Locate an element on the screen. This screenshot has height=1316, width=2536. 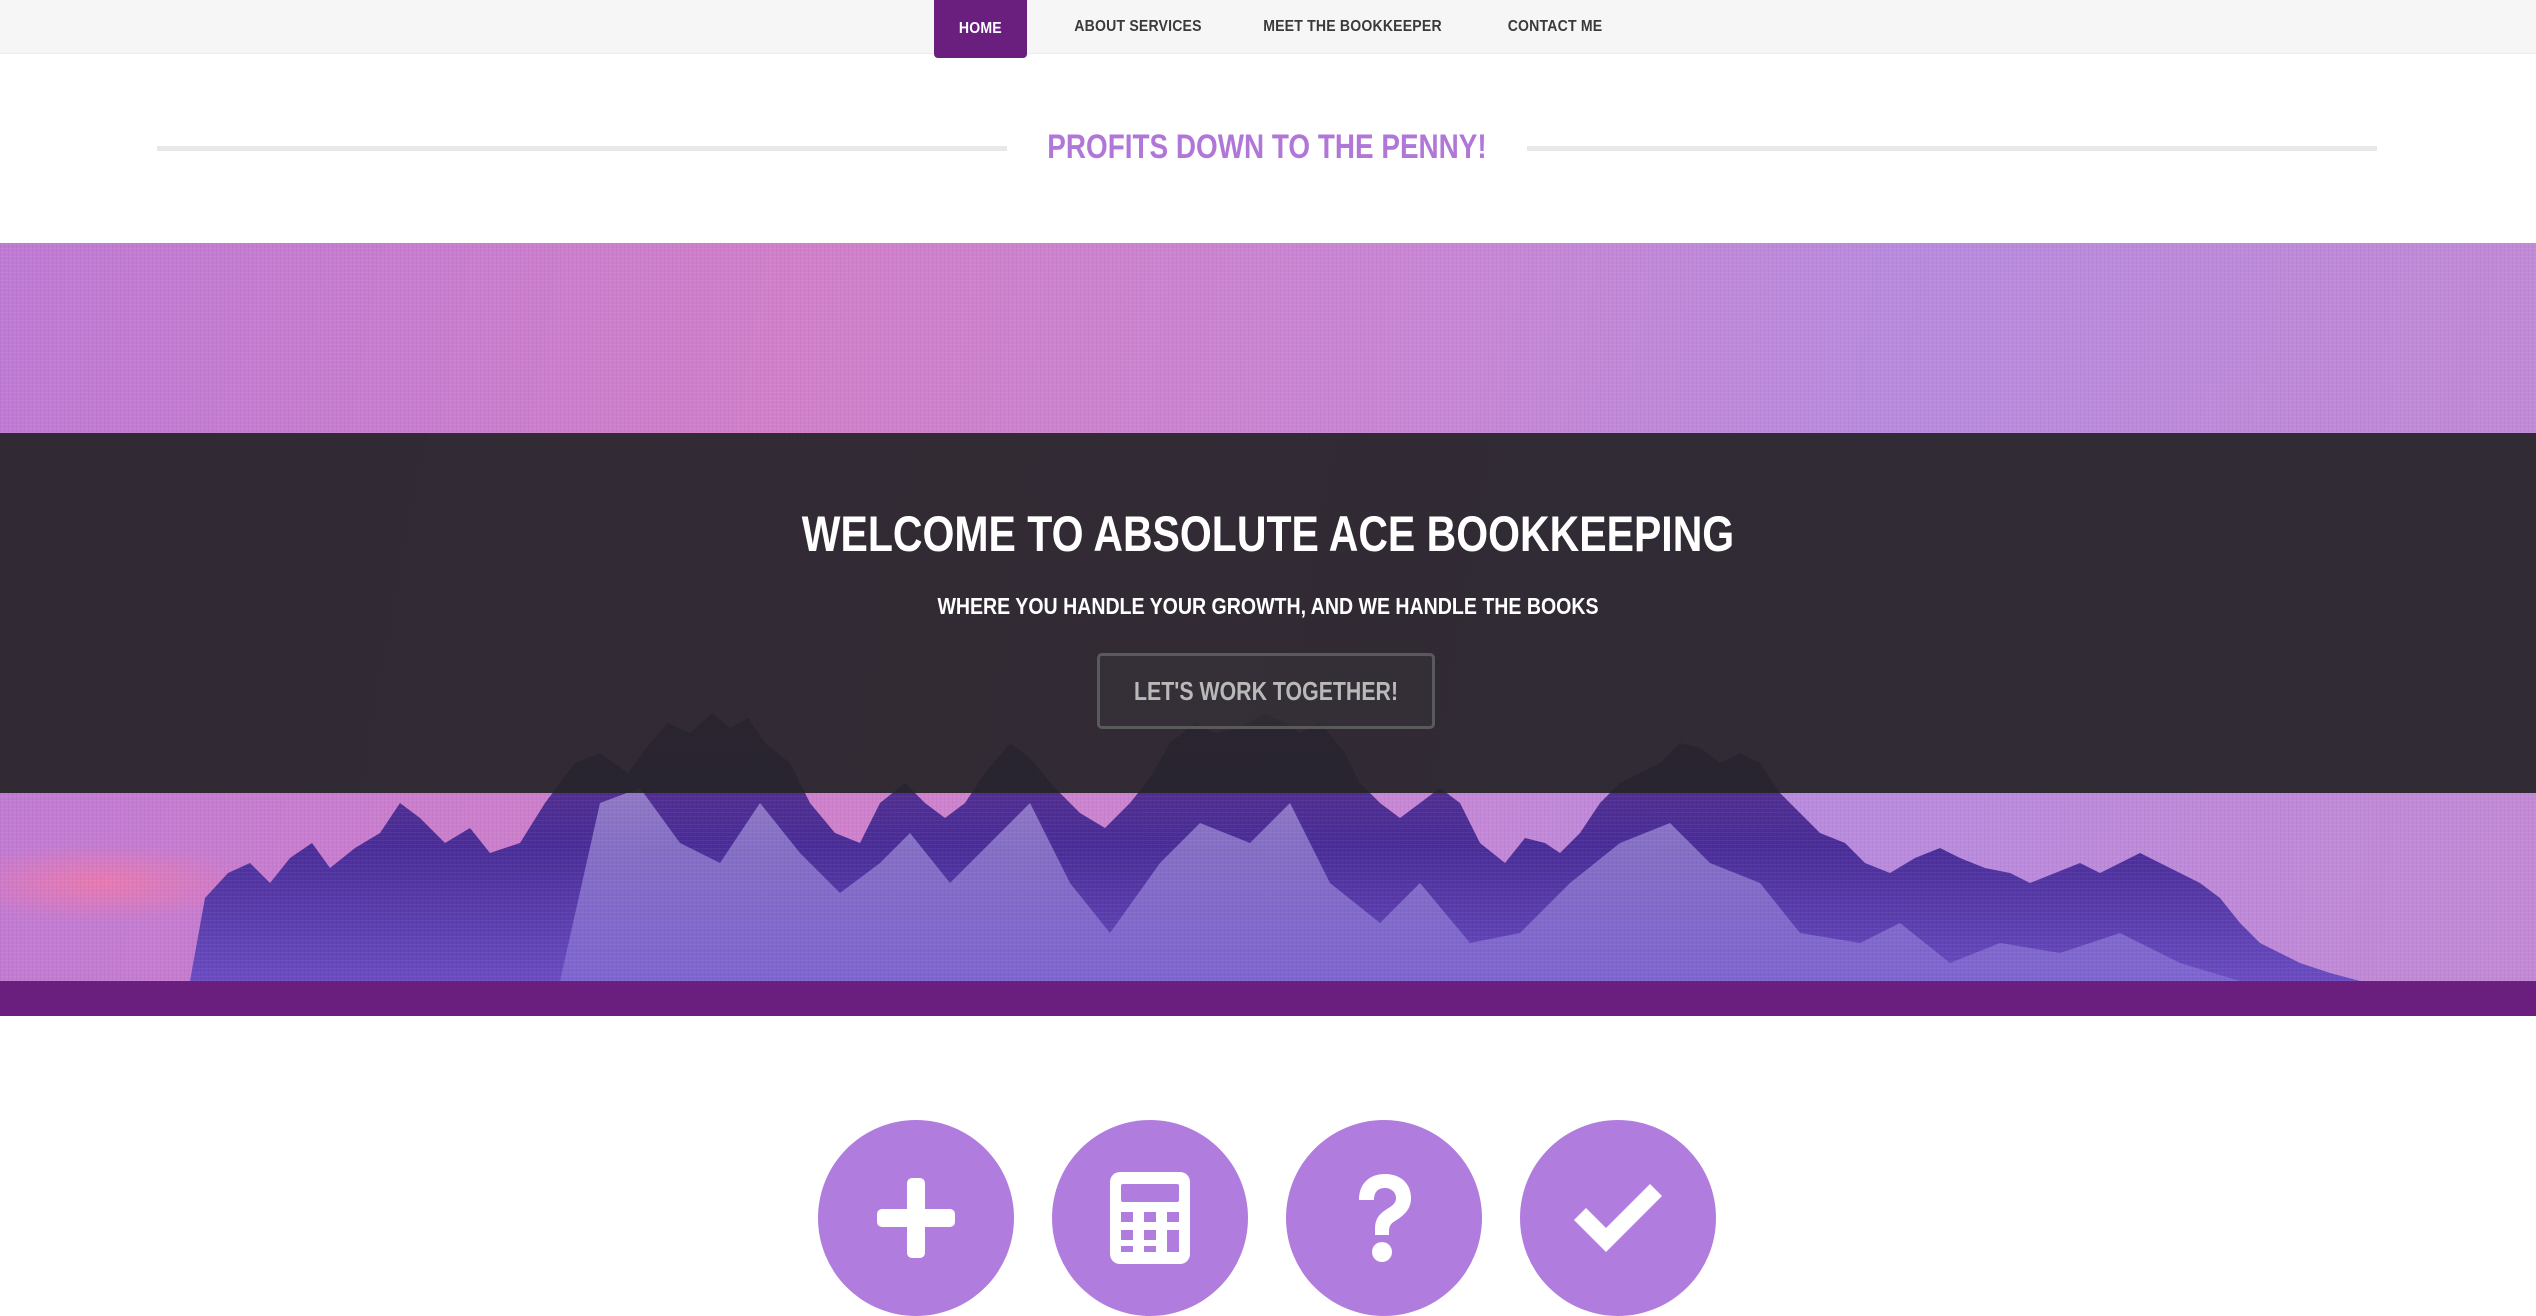
nav-item-contact-me: CONTACT ME is located at coordinates (1555, 27).